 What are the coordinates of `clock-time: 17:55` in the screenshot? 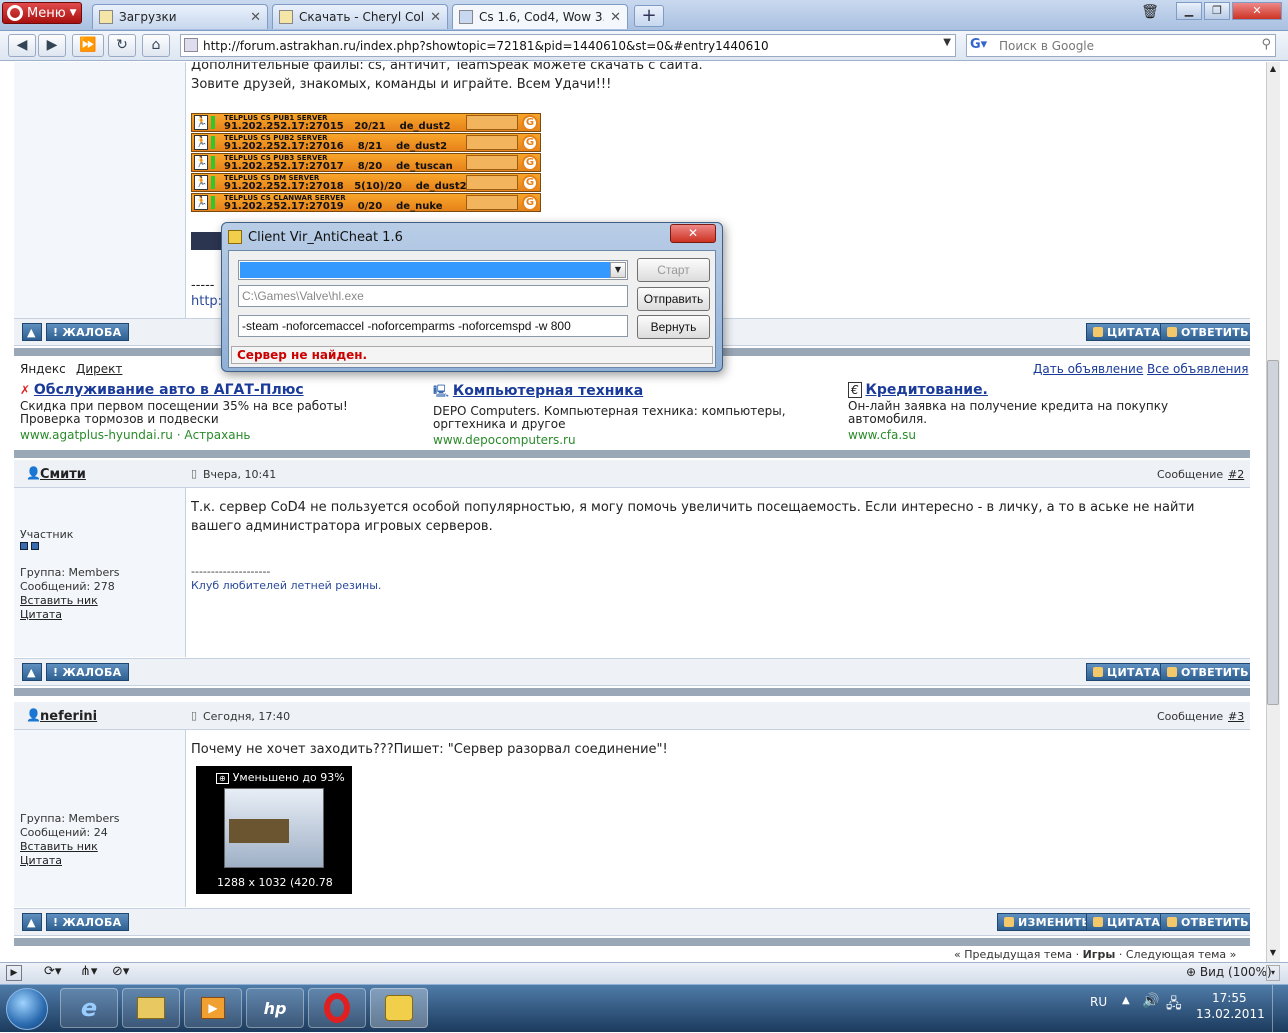 It's located at (1229, 998).